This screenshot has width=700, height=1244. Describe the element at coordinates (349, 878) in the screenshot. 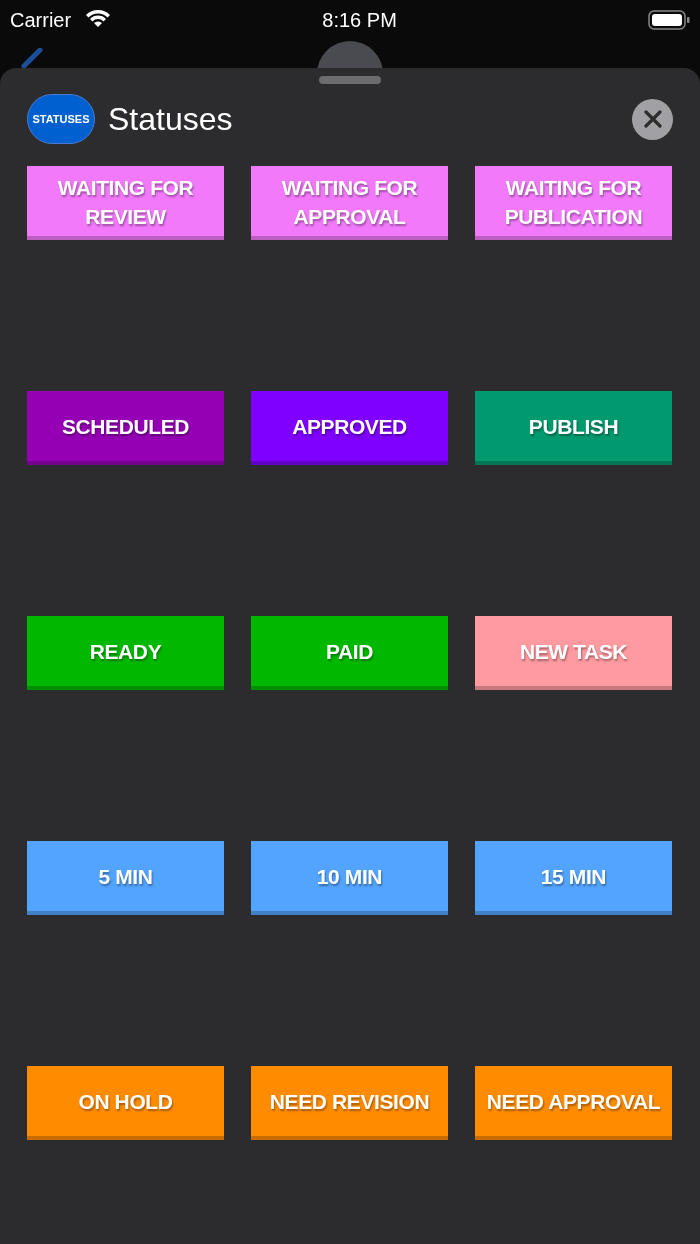

I see `status-tile: 10 MIN` at that location.